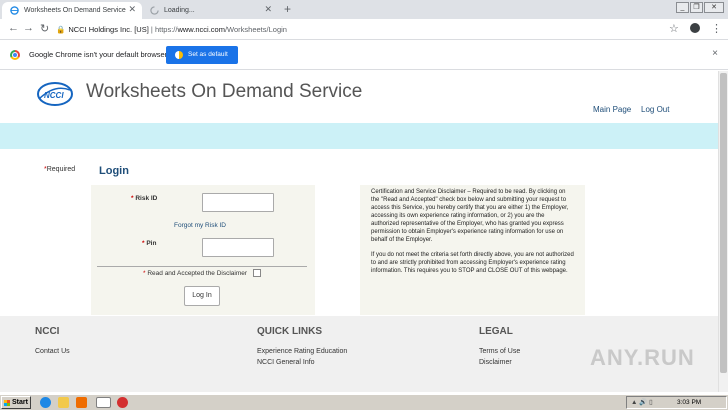 Image resolution: width=728 pixels, height=410 pixels. I want to click on warning-icon, so click(122, 402).